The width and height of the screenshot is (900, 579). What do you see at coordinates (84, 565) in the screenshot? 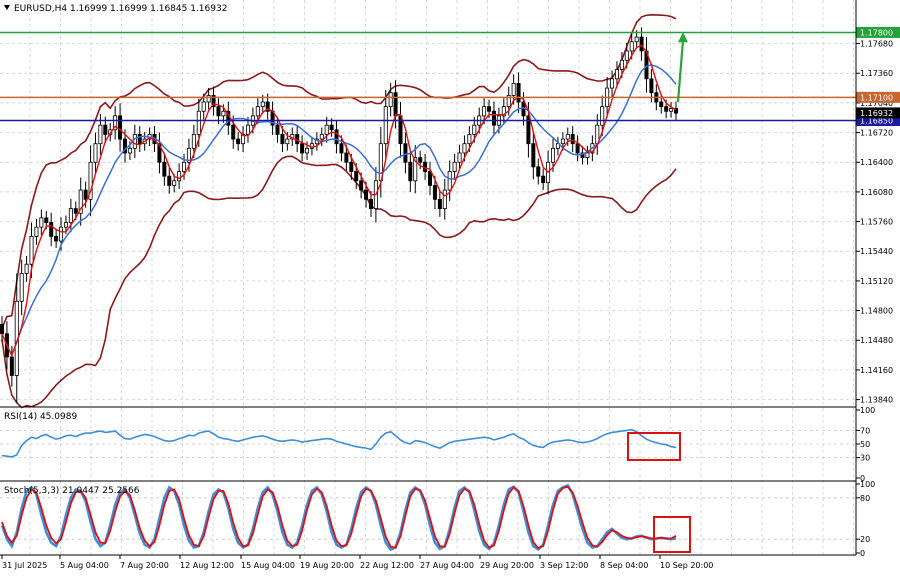
I see `x-tick-label: 5 Aug 04:00` at bounding box center [84, 565].